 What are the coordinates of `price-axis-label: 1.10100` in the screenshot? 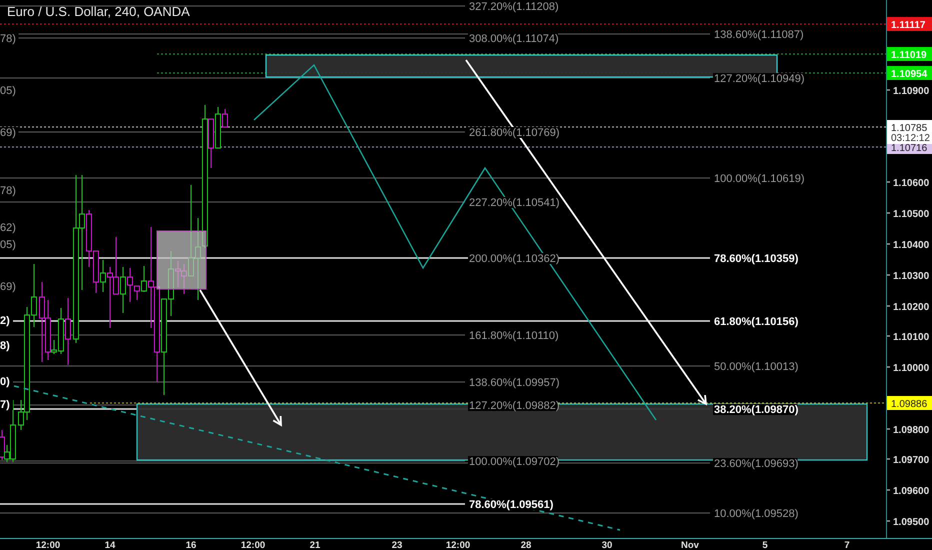 It's located at (911, 337).